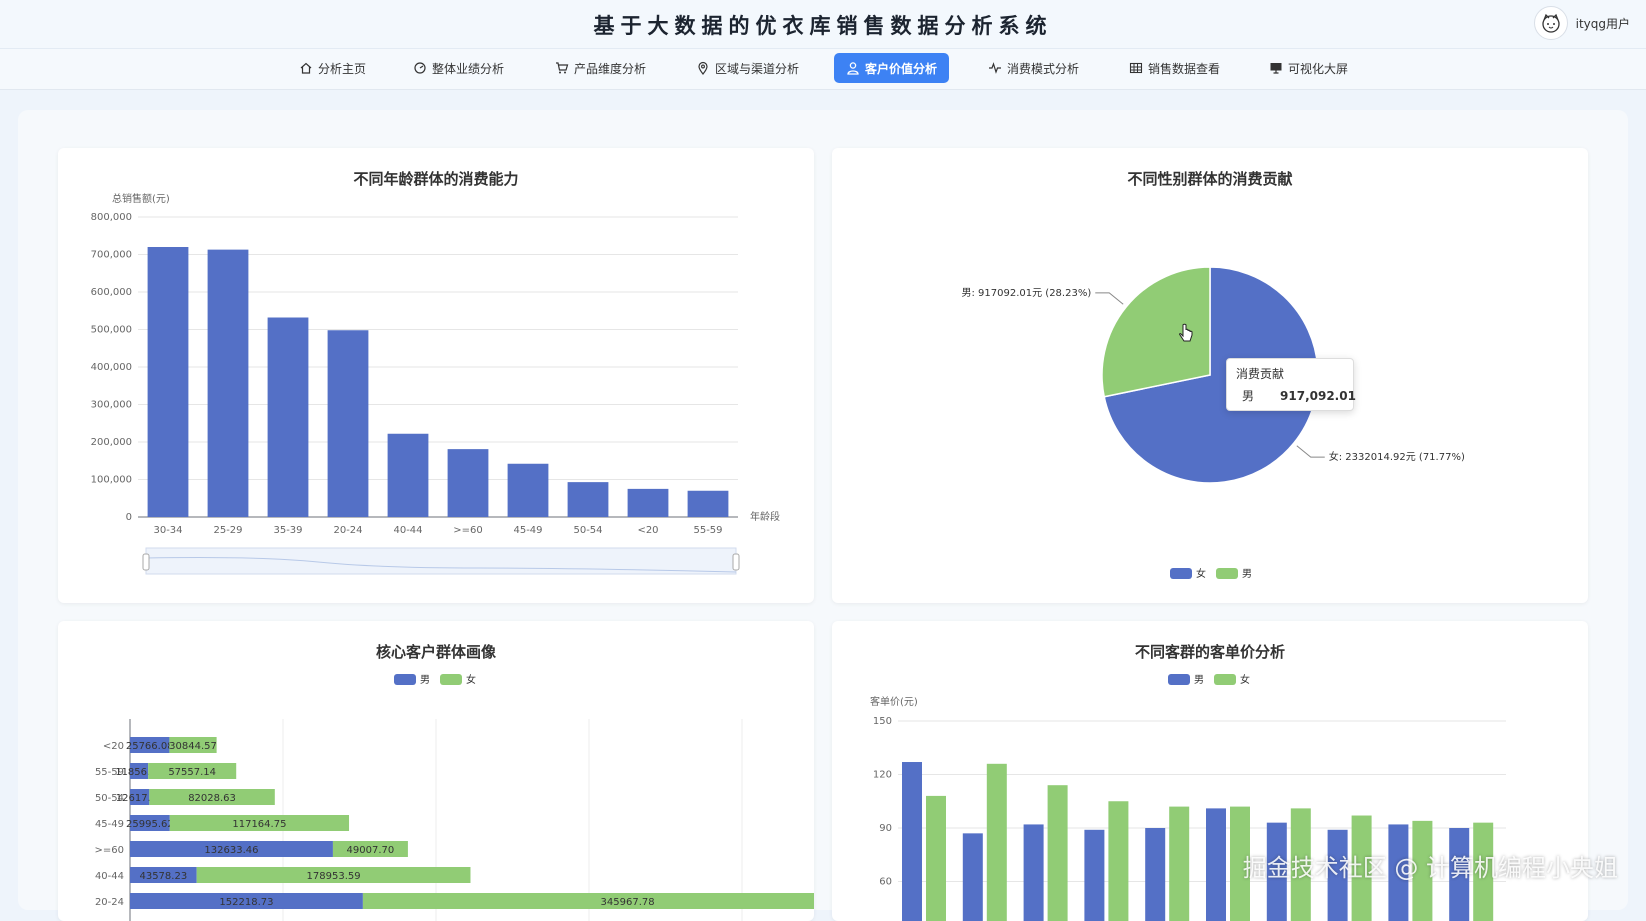 Image resolution: width=1646 pixels, height=921 pixels. I want to click on table-icon, so click(1136, 68).